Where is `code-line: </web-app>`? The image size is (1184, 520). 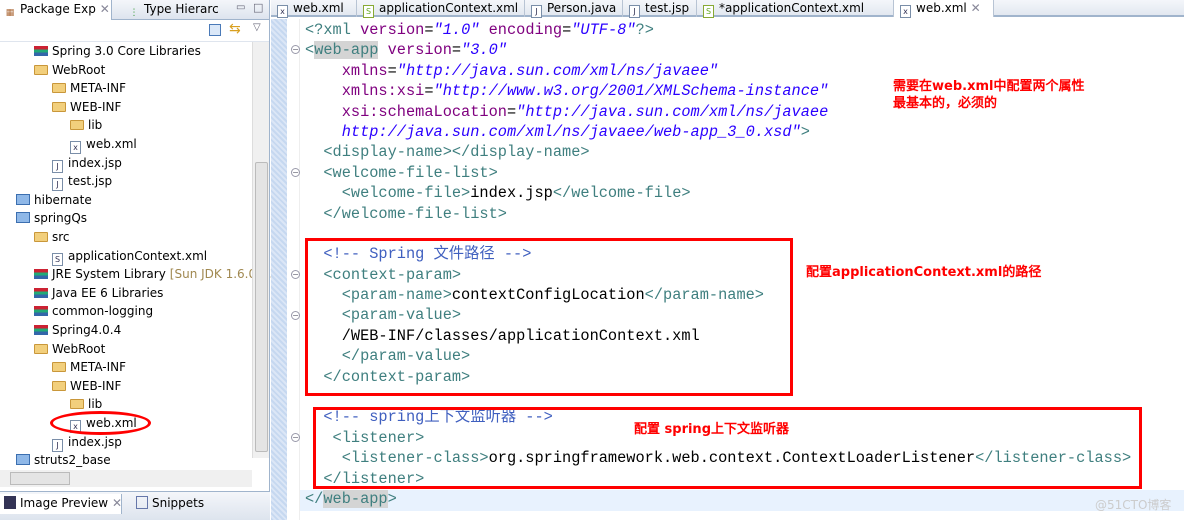 code-line: </web-app> is located at coordinates (718, 499).